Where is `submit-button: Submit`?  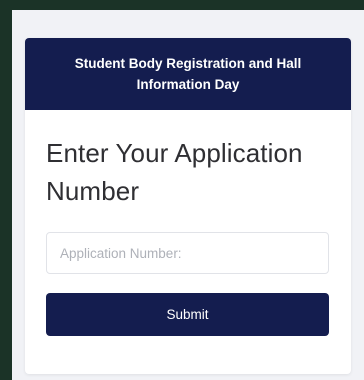 submit-button: Submit is located at coordinates (187, 314).